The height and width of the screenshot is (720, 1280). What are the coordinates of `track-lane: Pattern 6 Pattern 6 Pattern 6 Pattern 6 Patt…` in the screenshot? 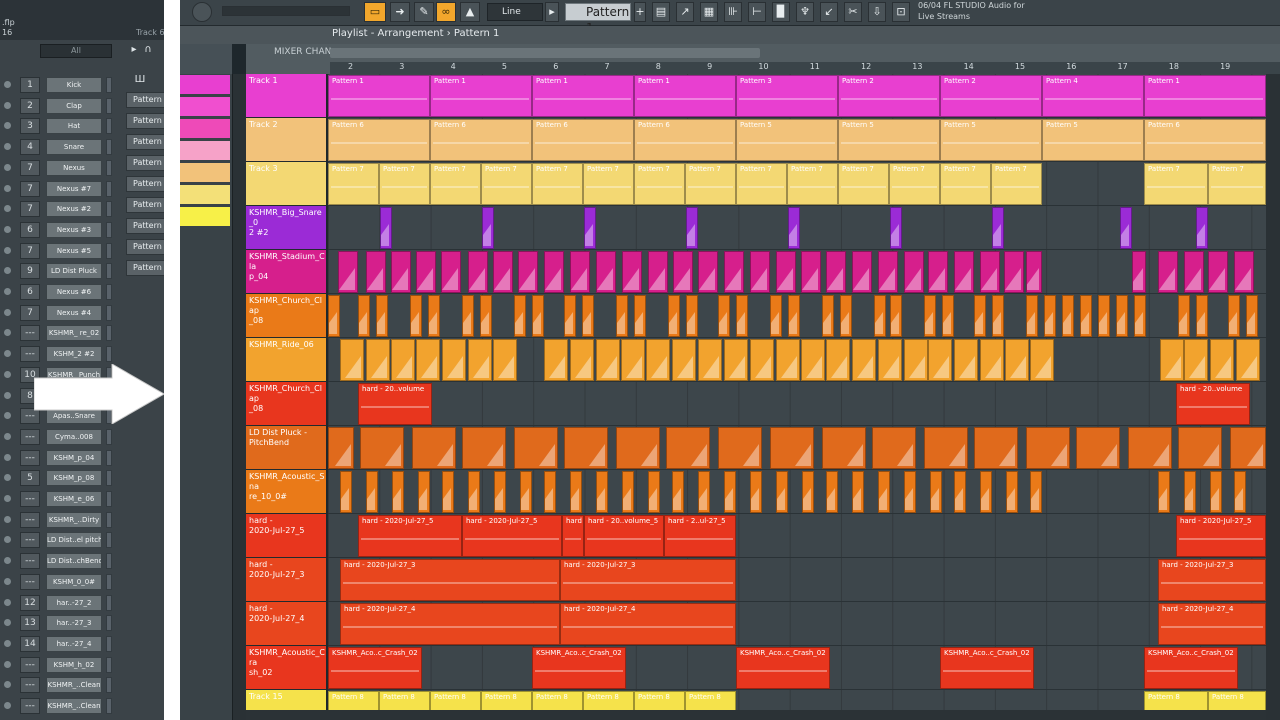 It's located at (797, 140).